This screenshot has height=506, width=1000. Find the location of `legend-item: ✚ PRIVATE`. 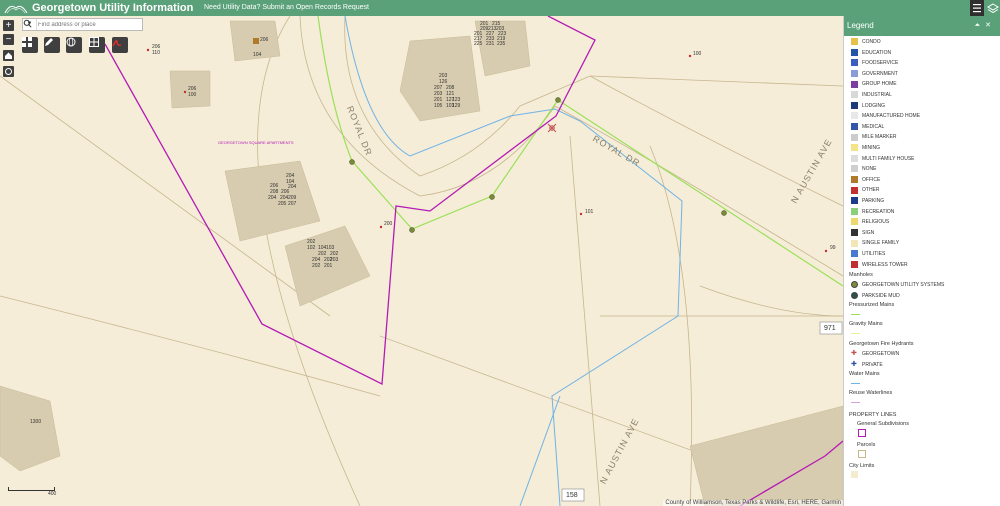

legend-item: ✚ PRIVATE is located at coordinates (867, 365).